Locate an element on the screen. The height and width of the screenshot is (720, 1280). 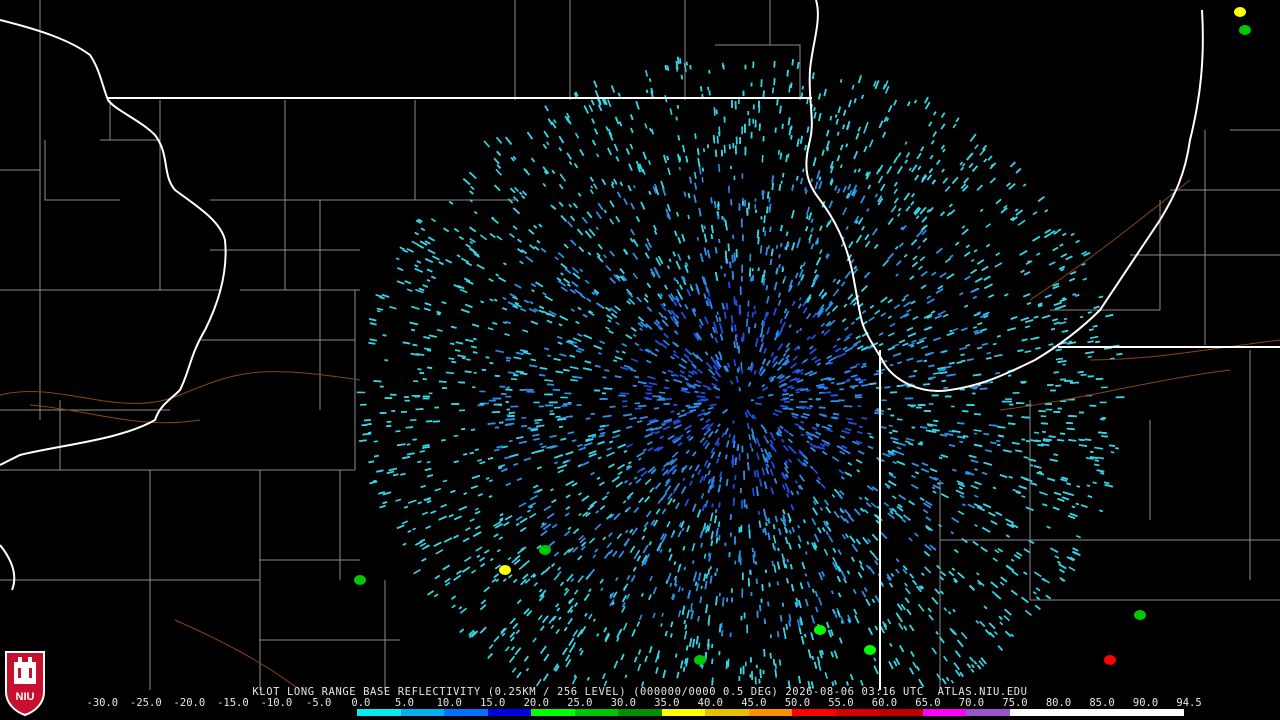
scale-label: -25.0 is located at coordinates (146, 703).